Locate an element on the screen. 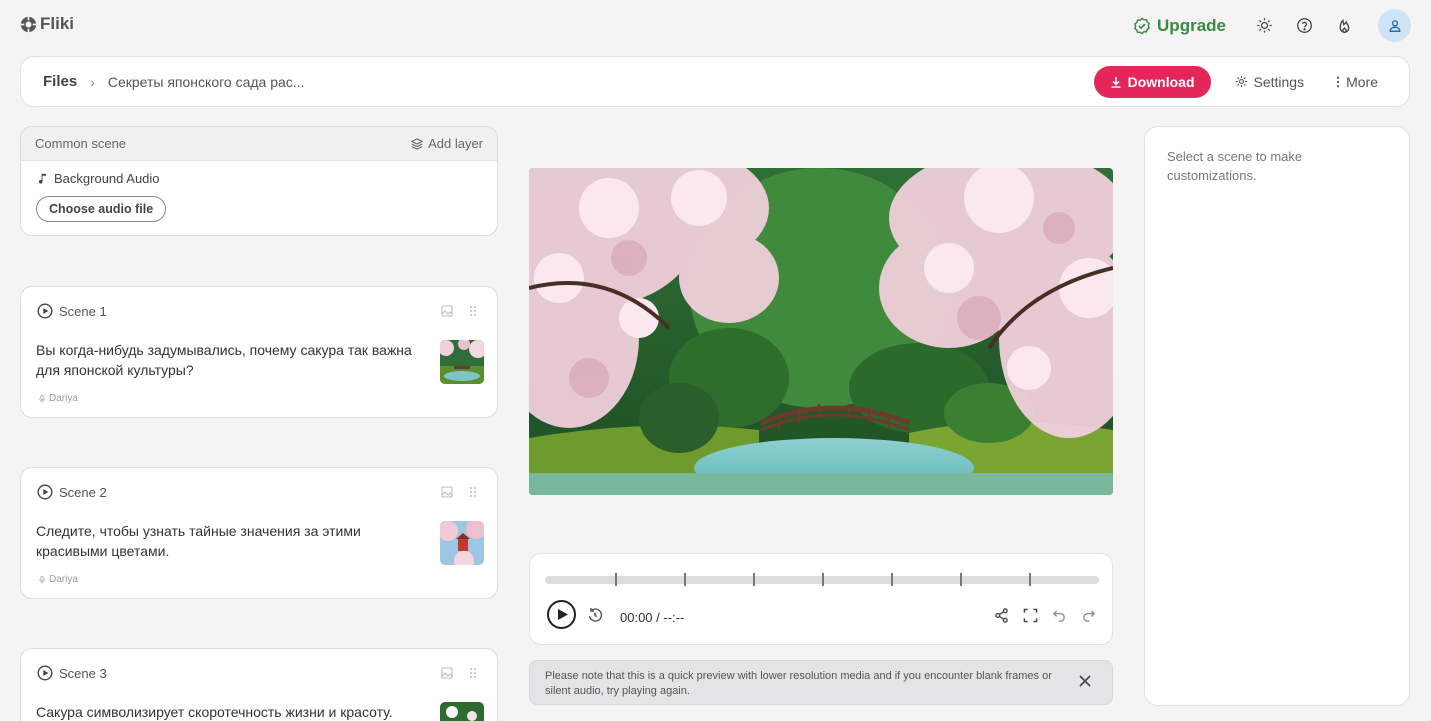 This screenshot has width=1431, height=721. customization-panel: Select a scene to make customizations. is located at coordinates (1277, 416).